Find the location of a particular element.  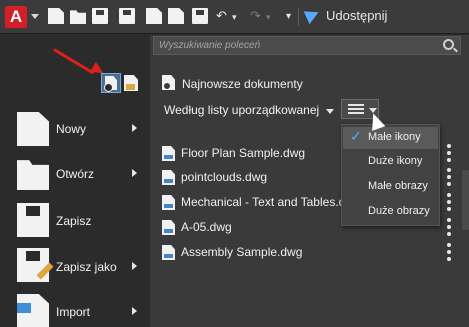

file-name: Assembly Sample.dwg is located at coordinates (266, 252).